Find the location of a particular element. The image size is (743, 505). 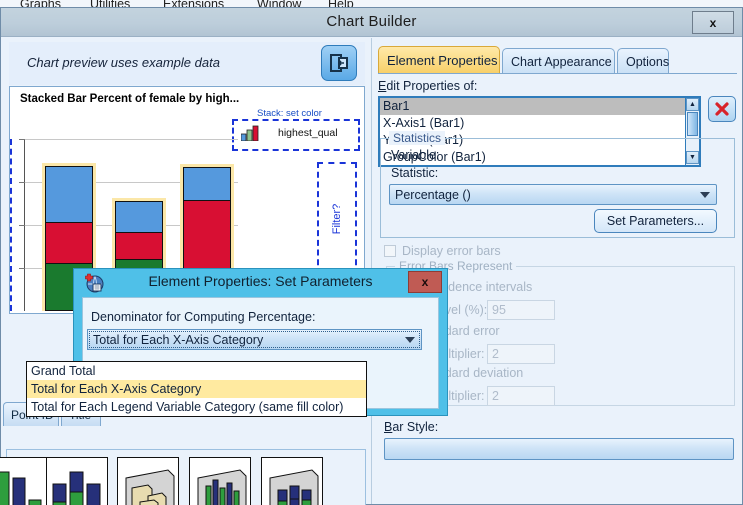

edit-properties-label: Edit Properties of: is located at coordinates (428, 86).